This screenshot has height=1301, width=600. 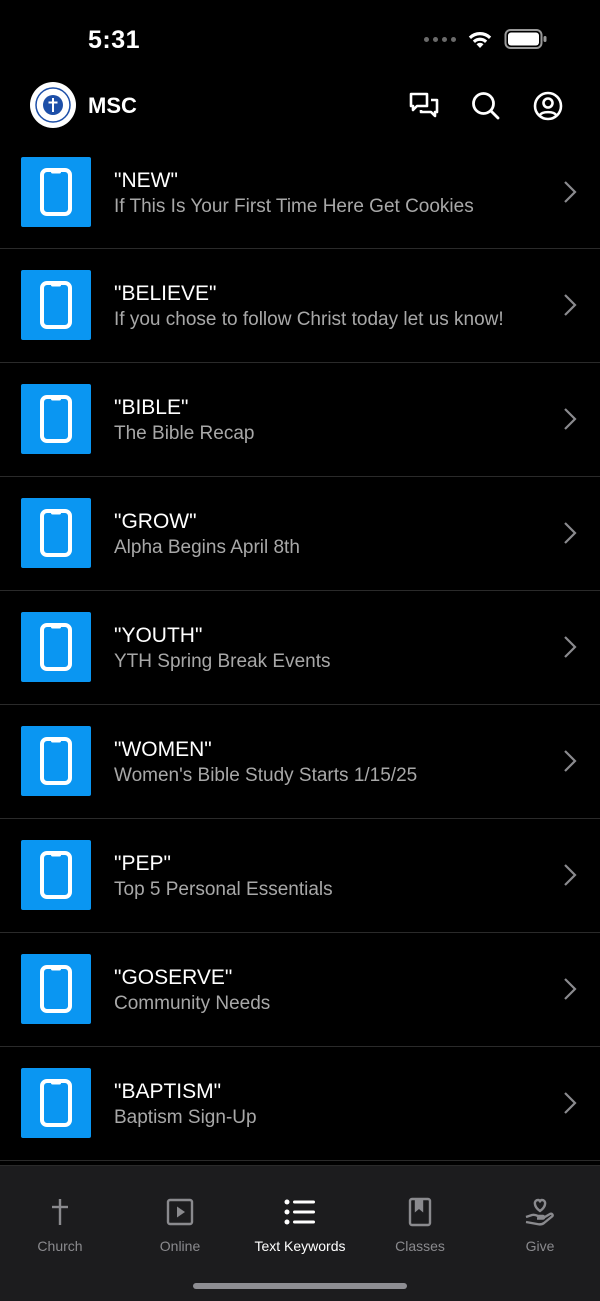 I want to click on item-title: "WOMEN", so click(x=163, y=749).